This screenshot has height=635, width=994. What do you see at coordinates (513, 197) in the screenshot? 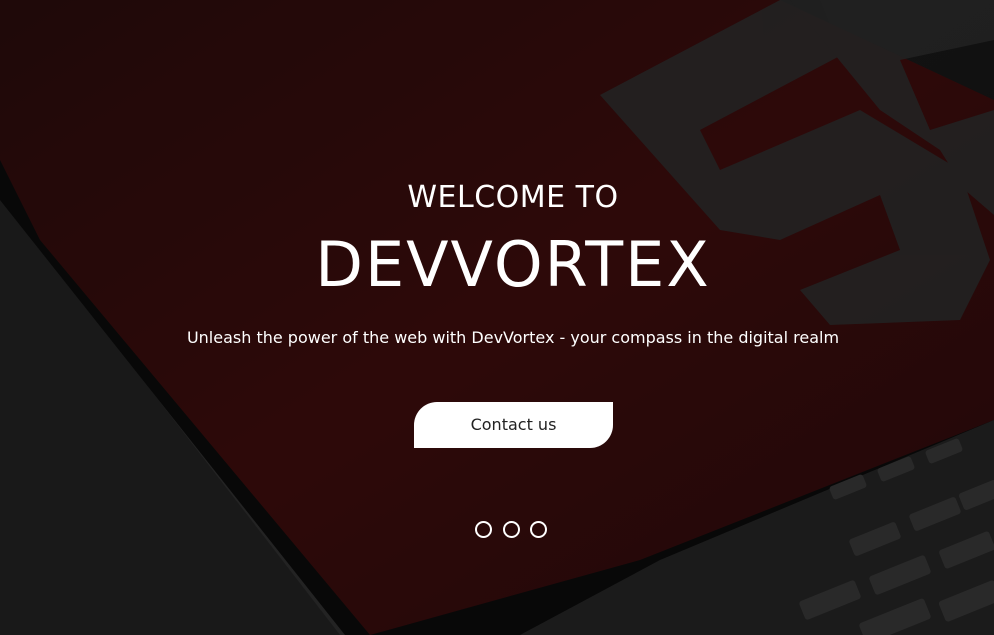
I see `hero-welcome-text: WELCOME TO` at bounding box center [513, 197].